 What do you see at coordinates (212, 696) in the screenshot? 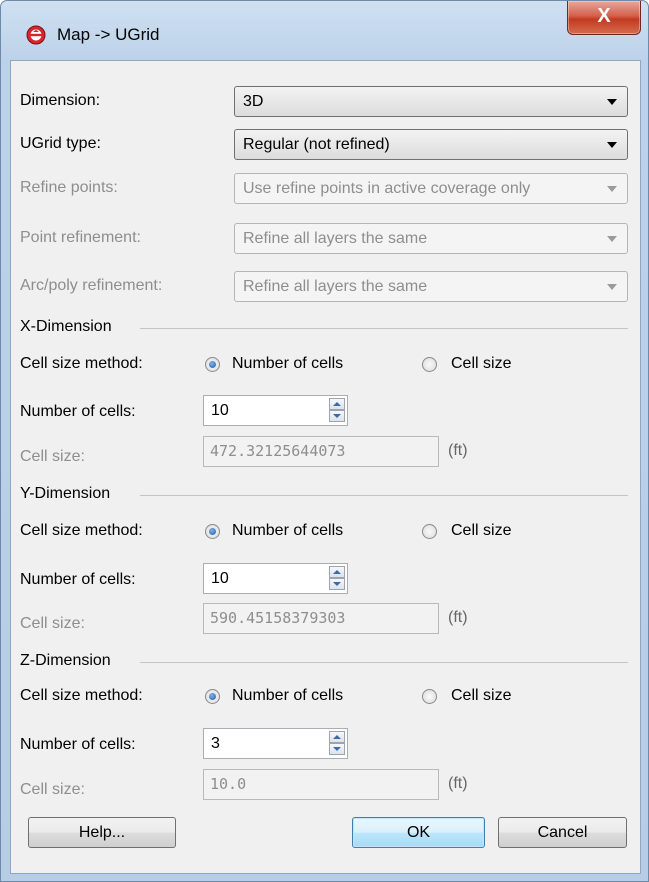
I see `z-radio-number-of-cells` at bounding box center [212, 696].